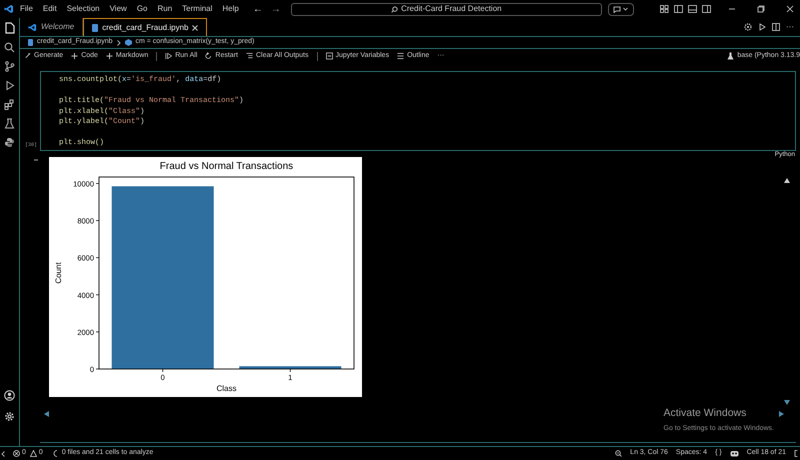  What do you see at coordinates (9, 416) in the screenshot?
I see `settings-icon` at bounding box center [9, 416].